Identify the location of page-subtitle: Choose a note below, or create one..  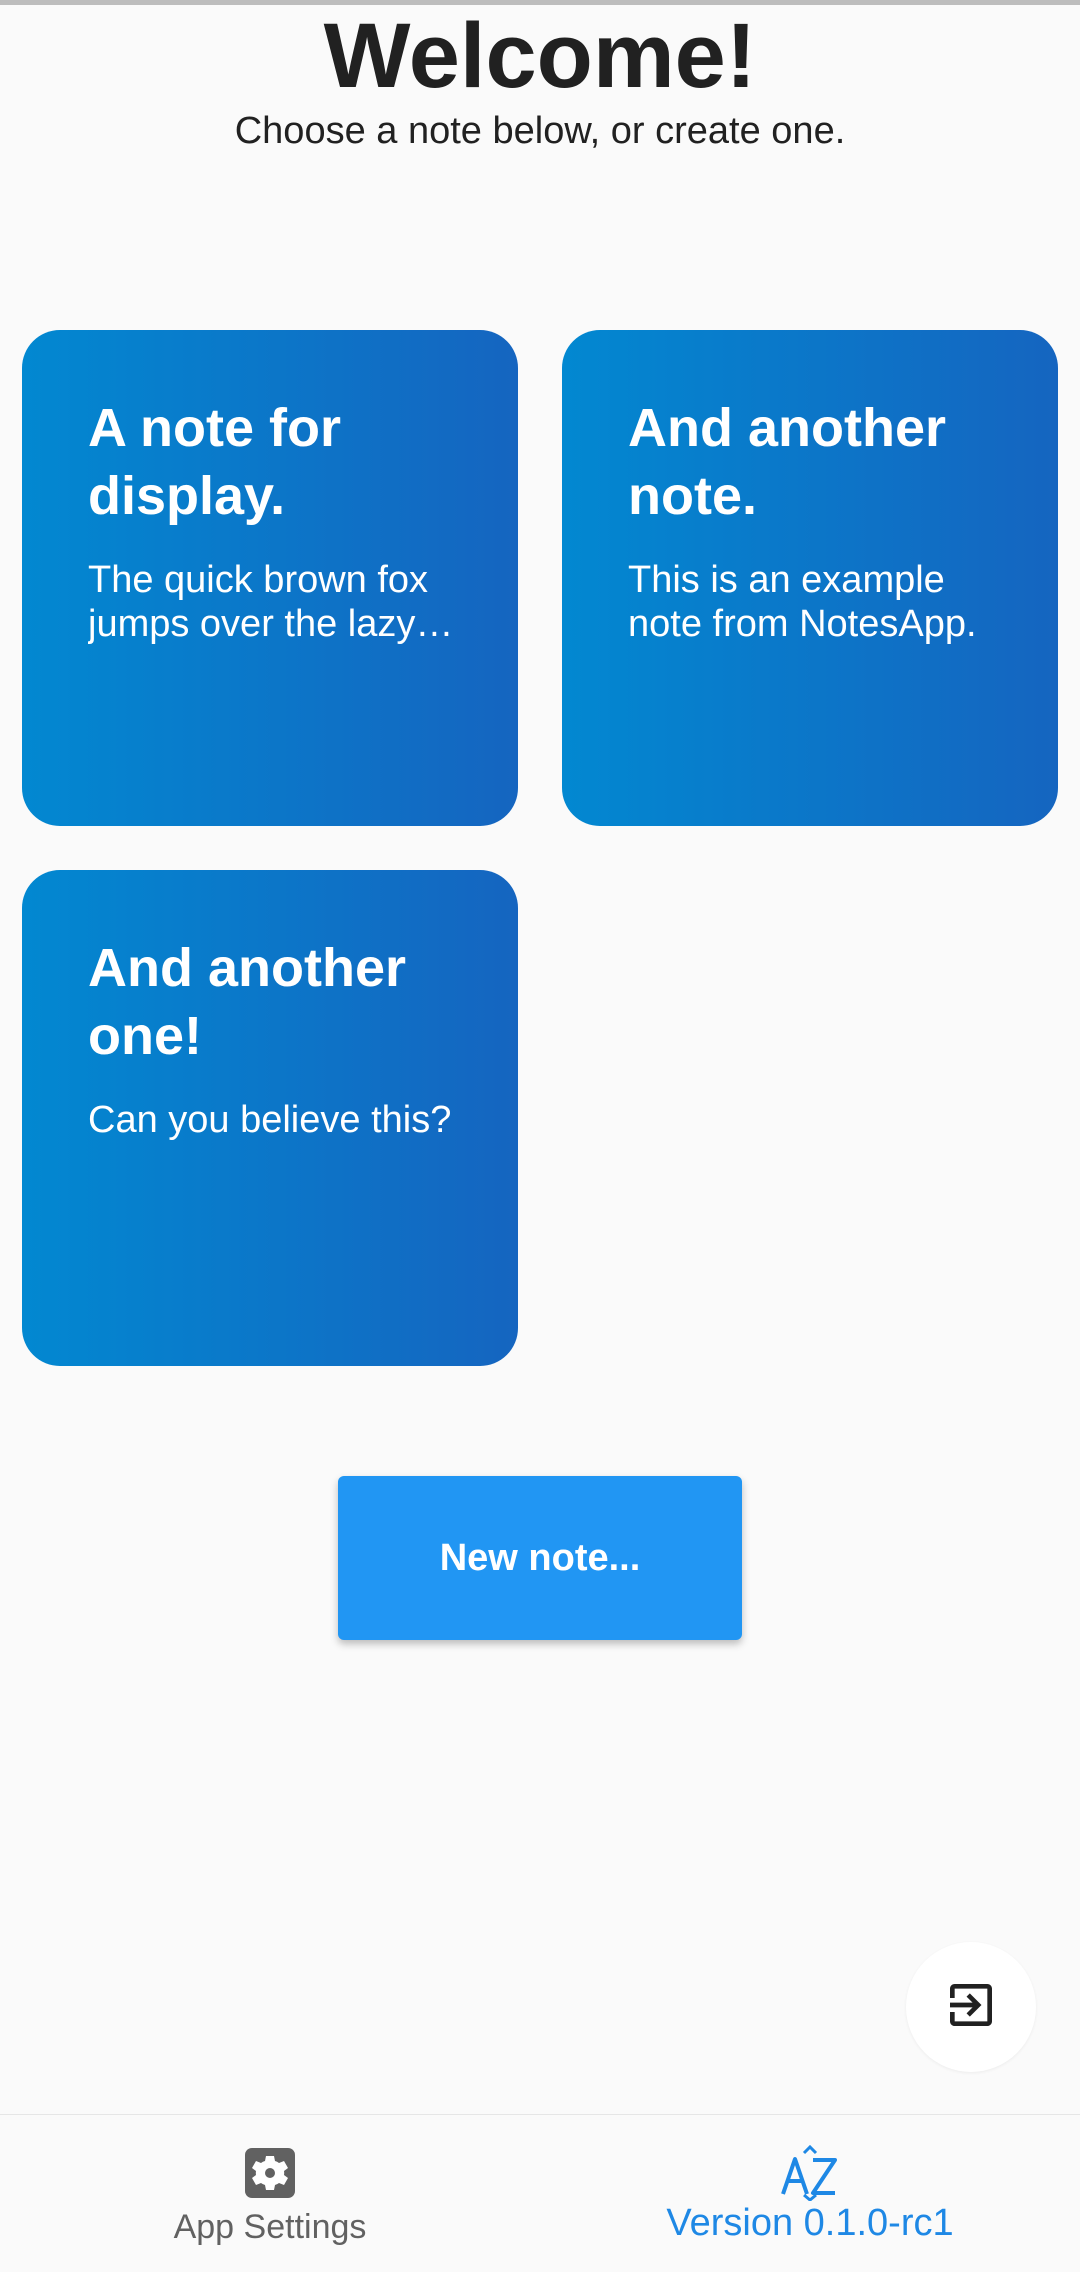
(540, 131).